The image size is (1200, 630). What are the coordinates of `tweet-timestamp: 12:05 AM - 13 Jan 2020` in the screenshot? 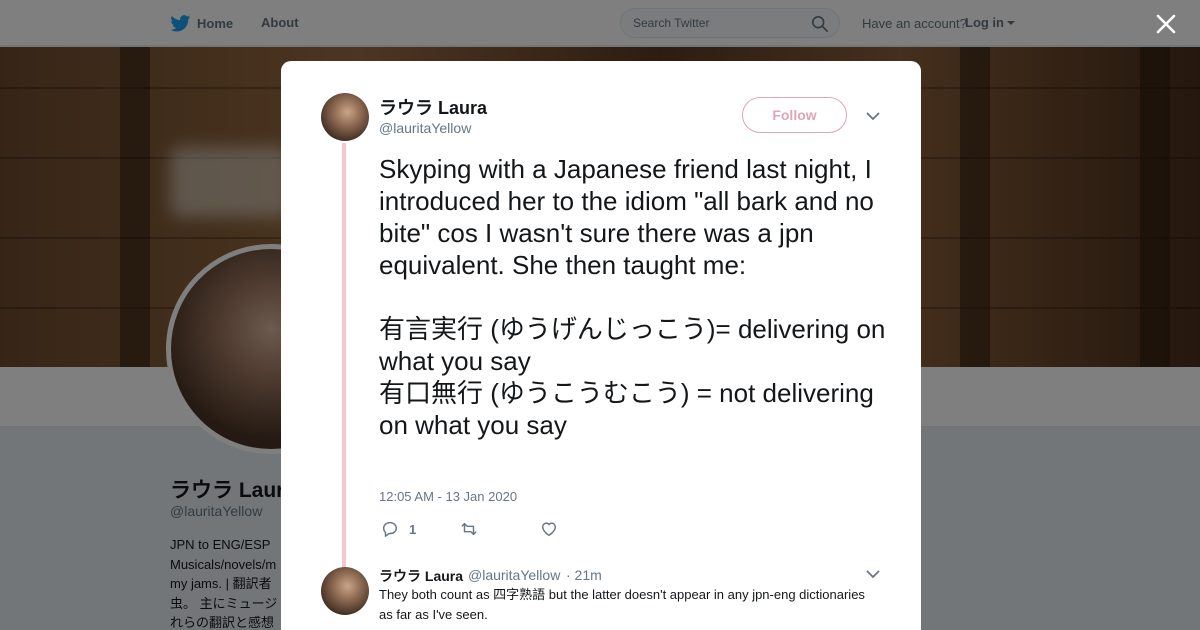 It's located at (448, 496).